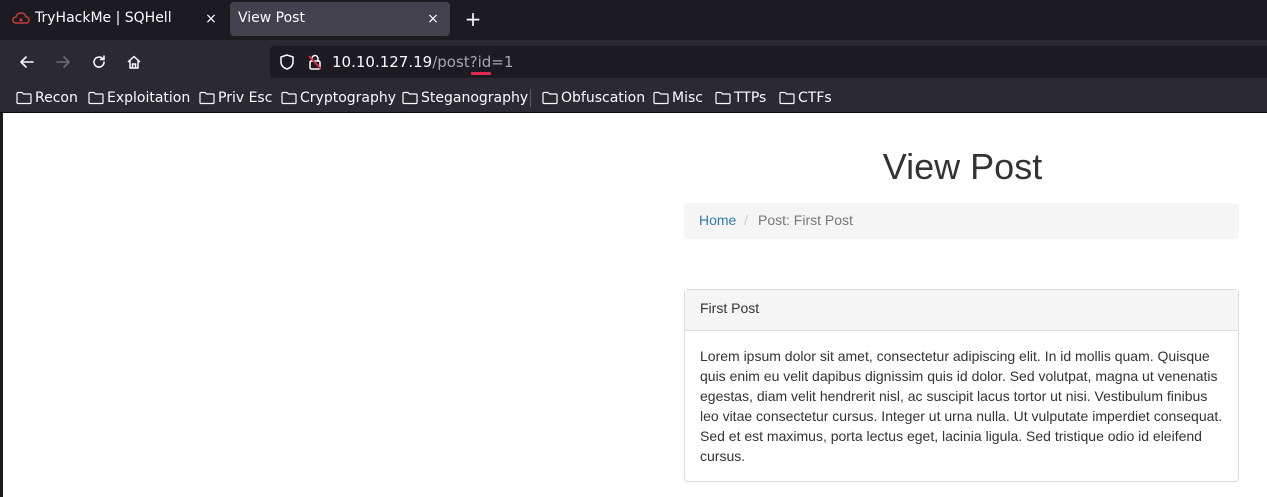 The image size is (1267, 497). I want to click on back-button, so click(27, 62).